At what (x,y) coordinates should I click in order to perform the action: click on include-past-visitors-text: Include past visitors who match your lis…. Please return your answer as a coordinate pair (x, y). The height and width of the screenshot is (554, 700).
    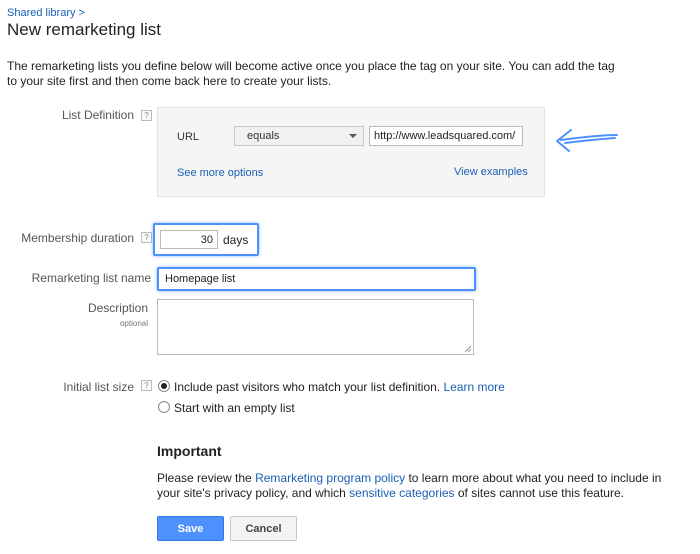
    Looking at the image, I should click on (307, 387).